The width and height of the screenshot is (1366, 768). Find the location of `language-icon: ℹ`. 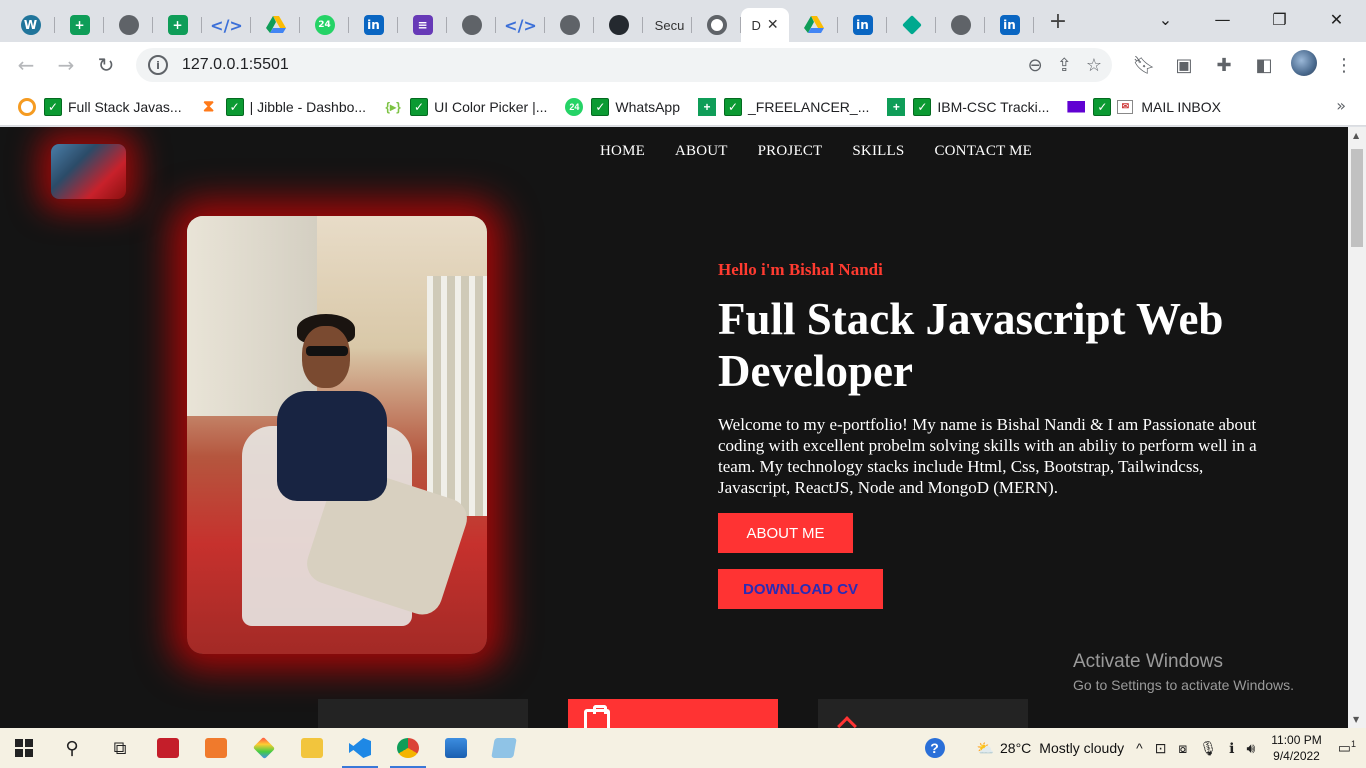

language-icon: ℹ is located at coordinates (1231, 748).